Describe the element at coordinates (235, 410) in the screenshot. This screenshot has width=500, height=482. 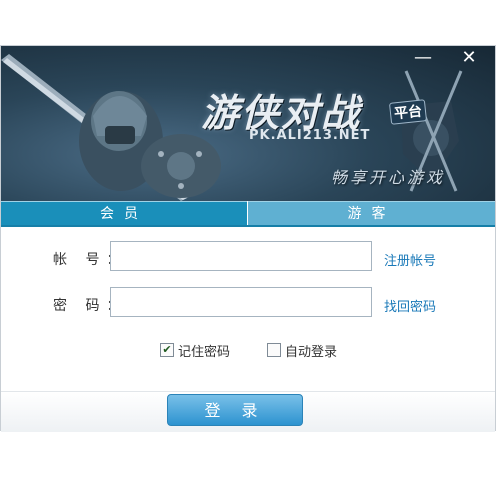
I see `login-button: 登 录` at that location.